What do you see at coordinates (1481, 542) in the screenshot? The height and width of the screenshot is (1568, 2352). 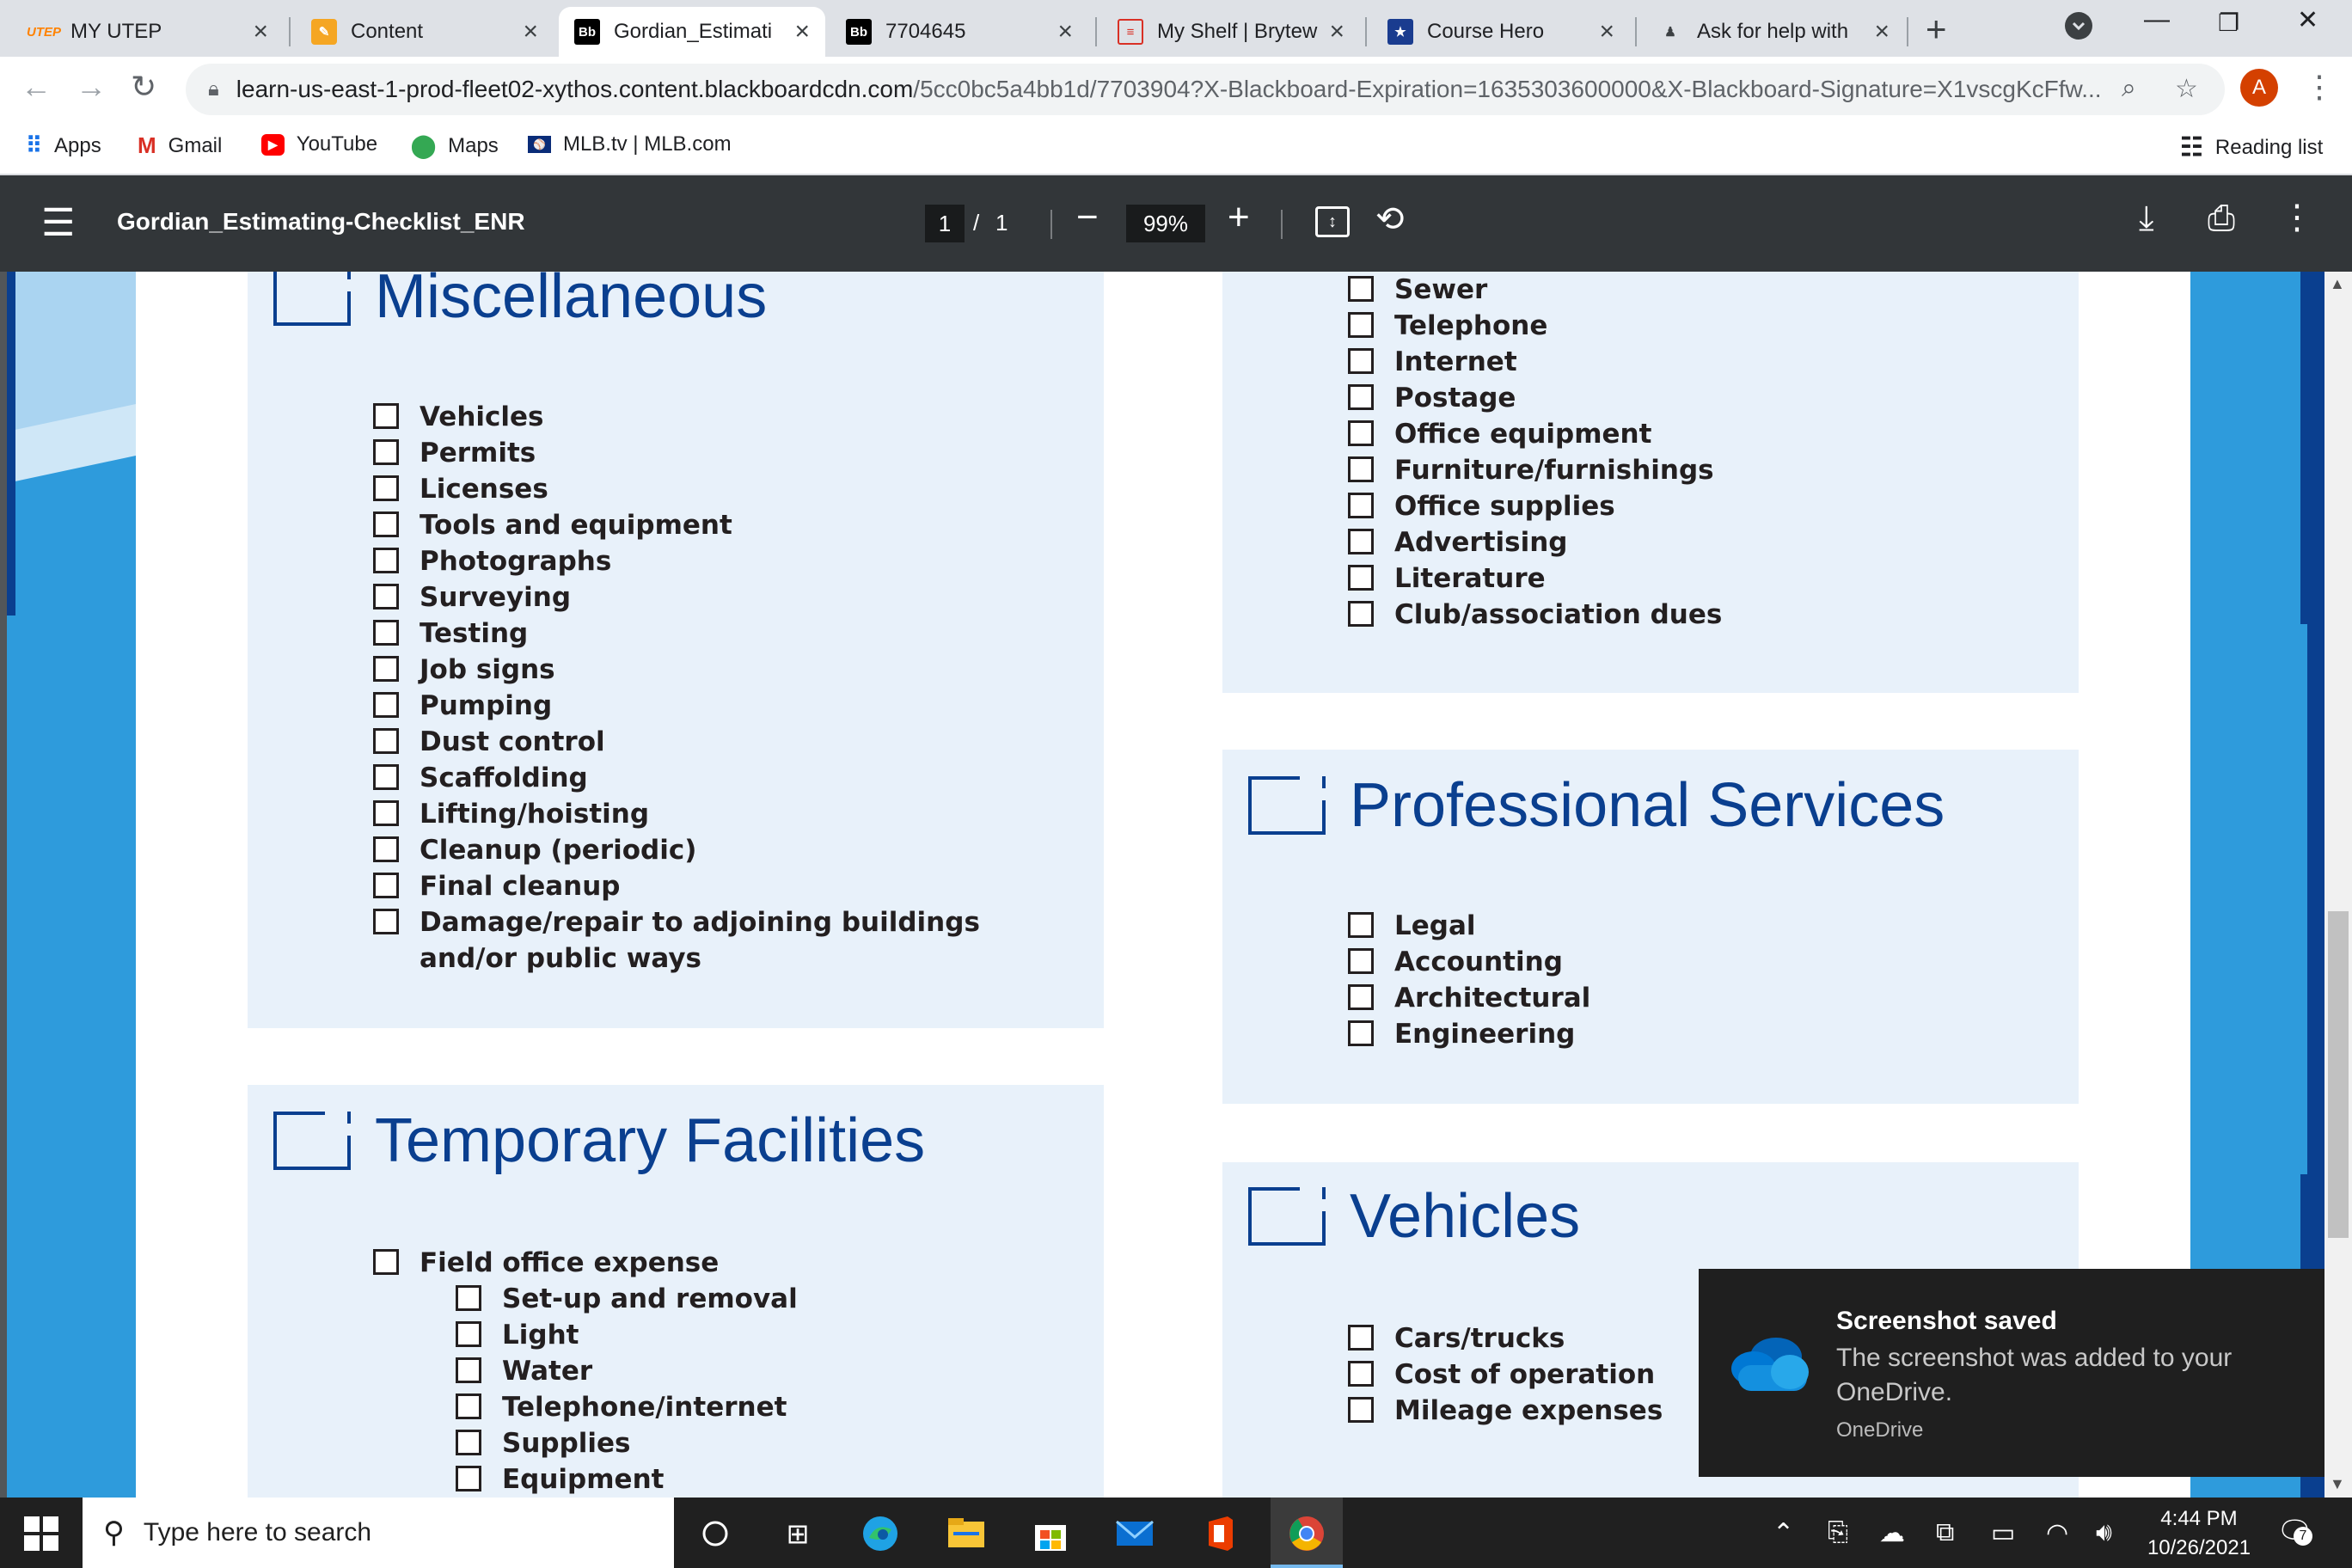 I see `checklist-item-label: Advertising` at bounding box center [1481, 542].